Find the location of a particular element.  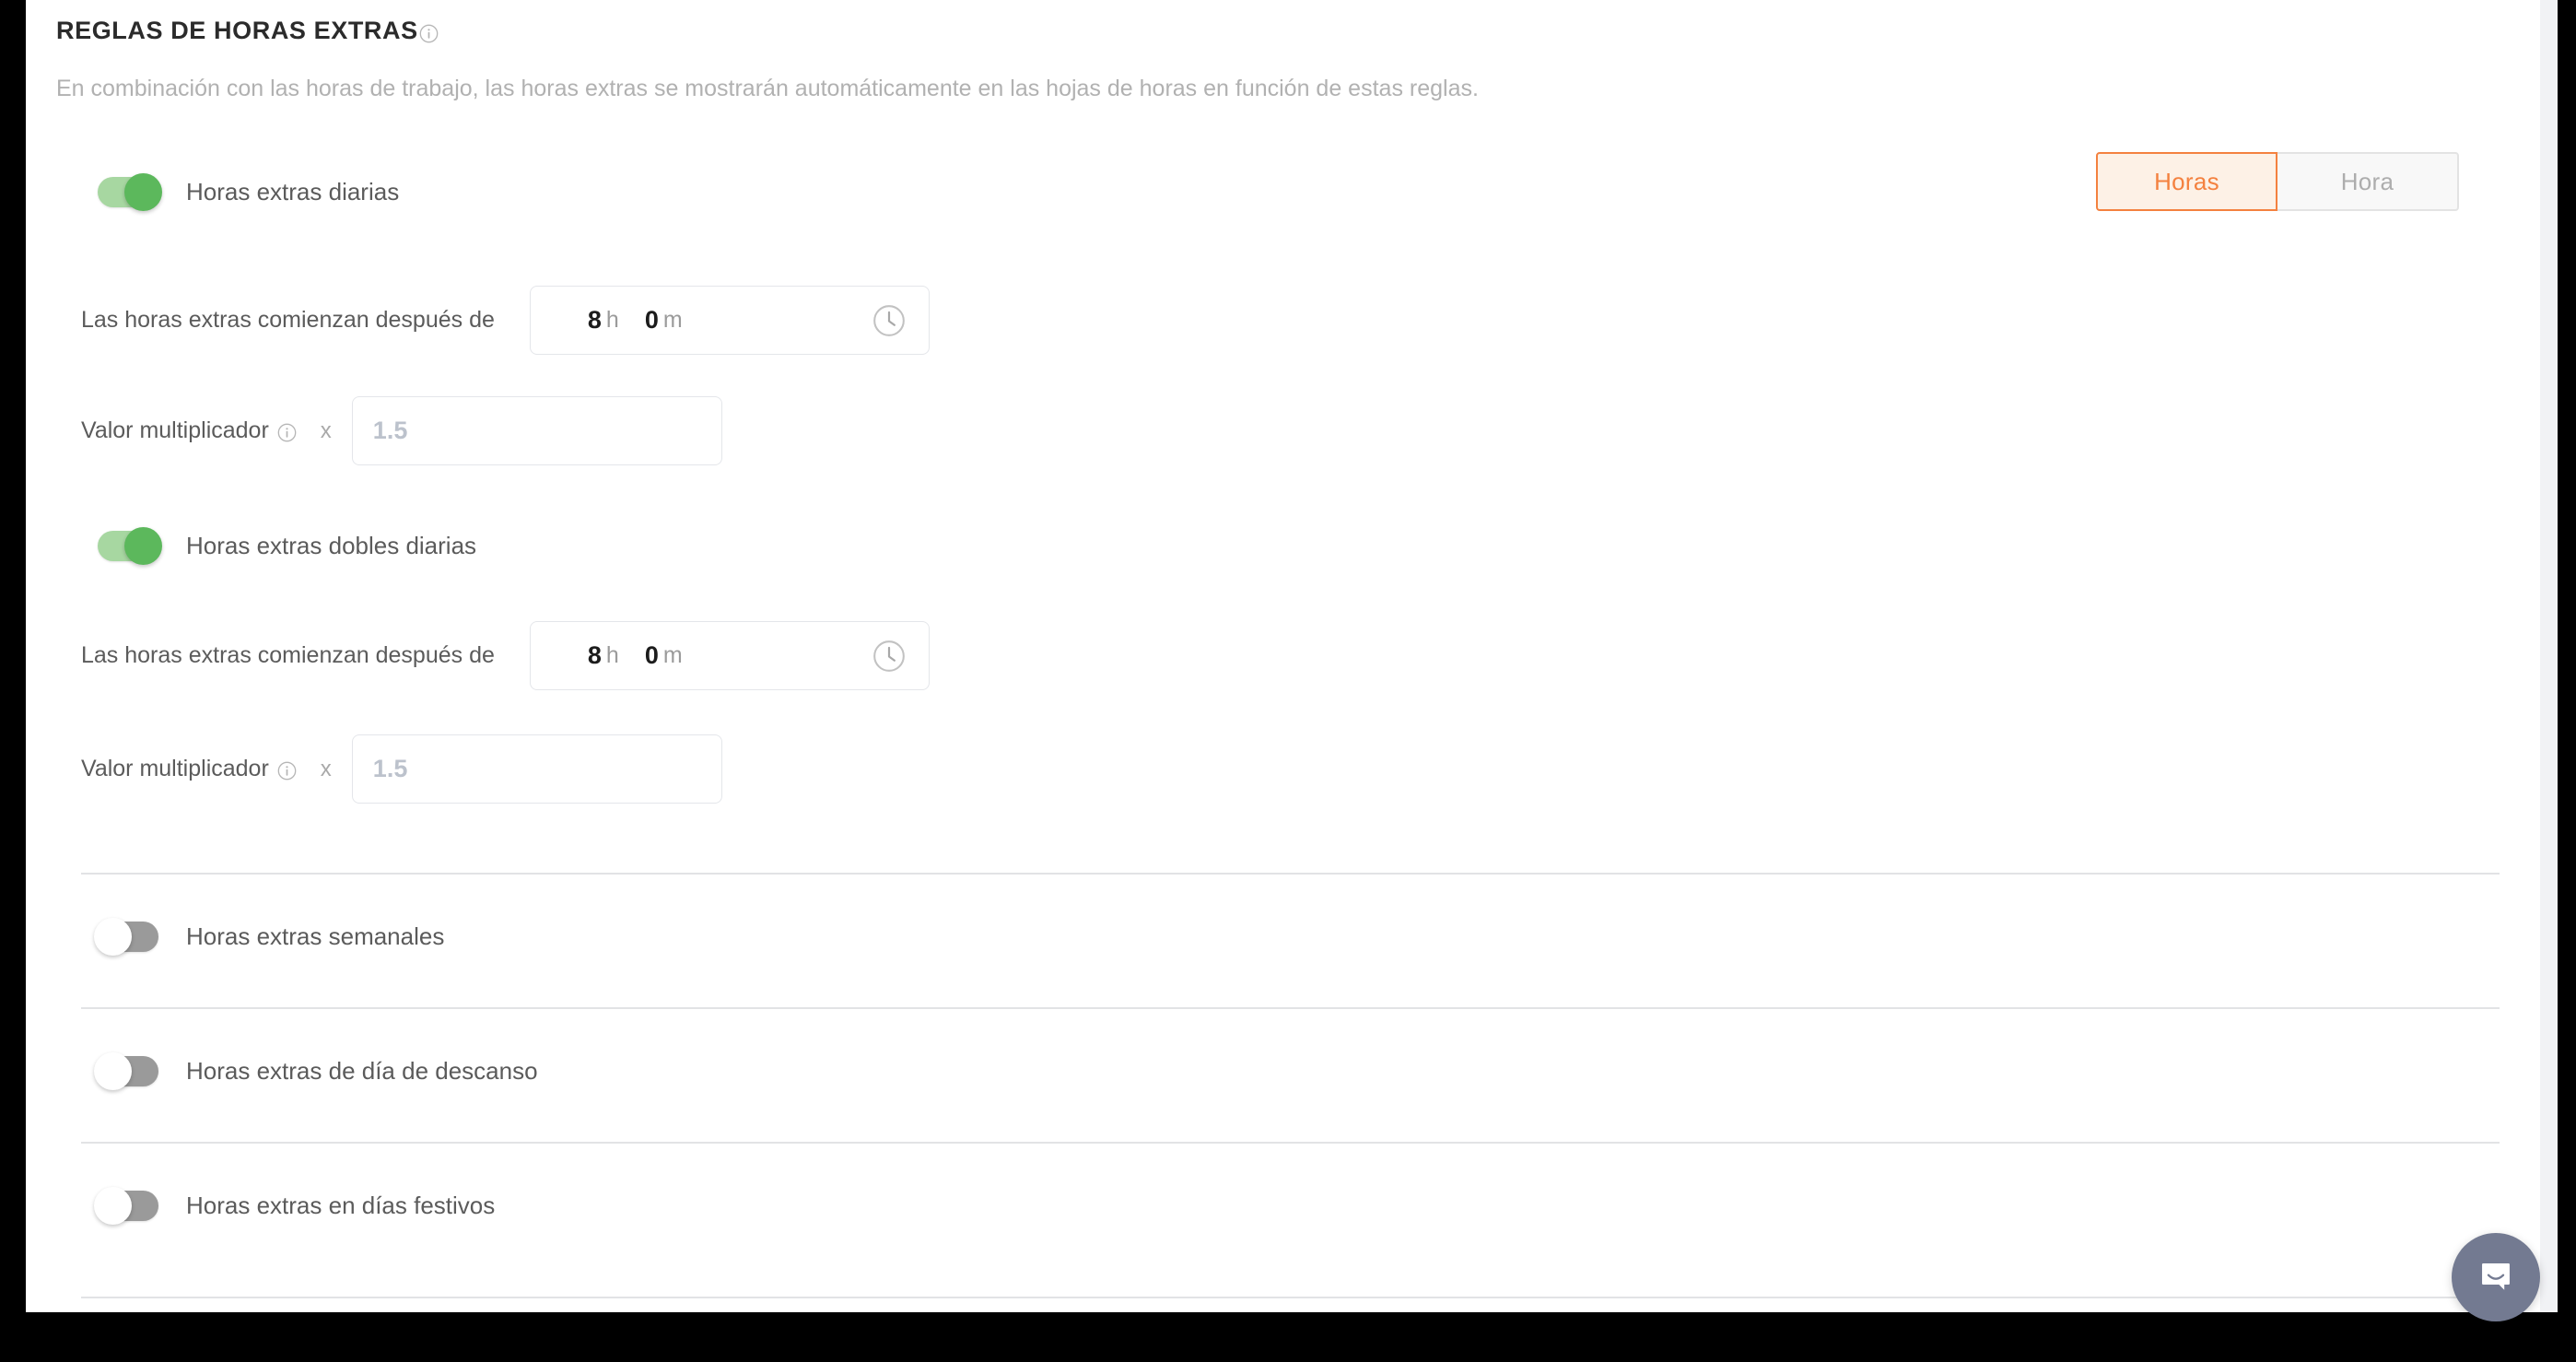

toggle-row-weekly-overtime: Horas extras semanales is located at coordinates (269, 937).